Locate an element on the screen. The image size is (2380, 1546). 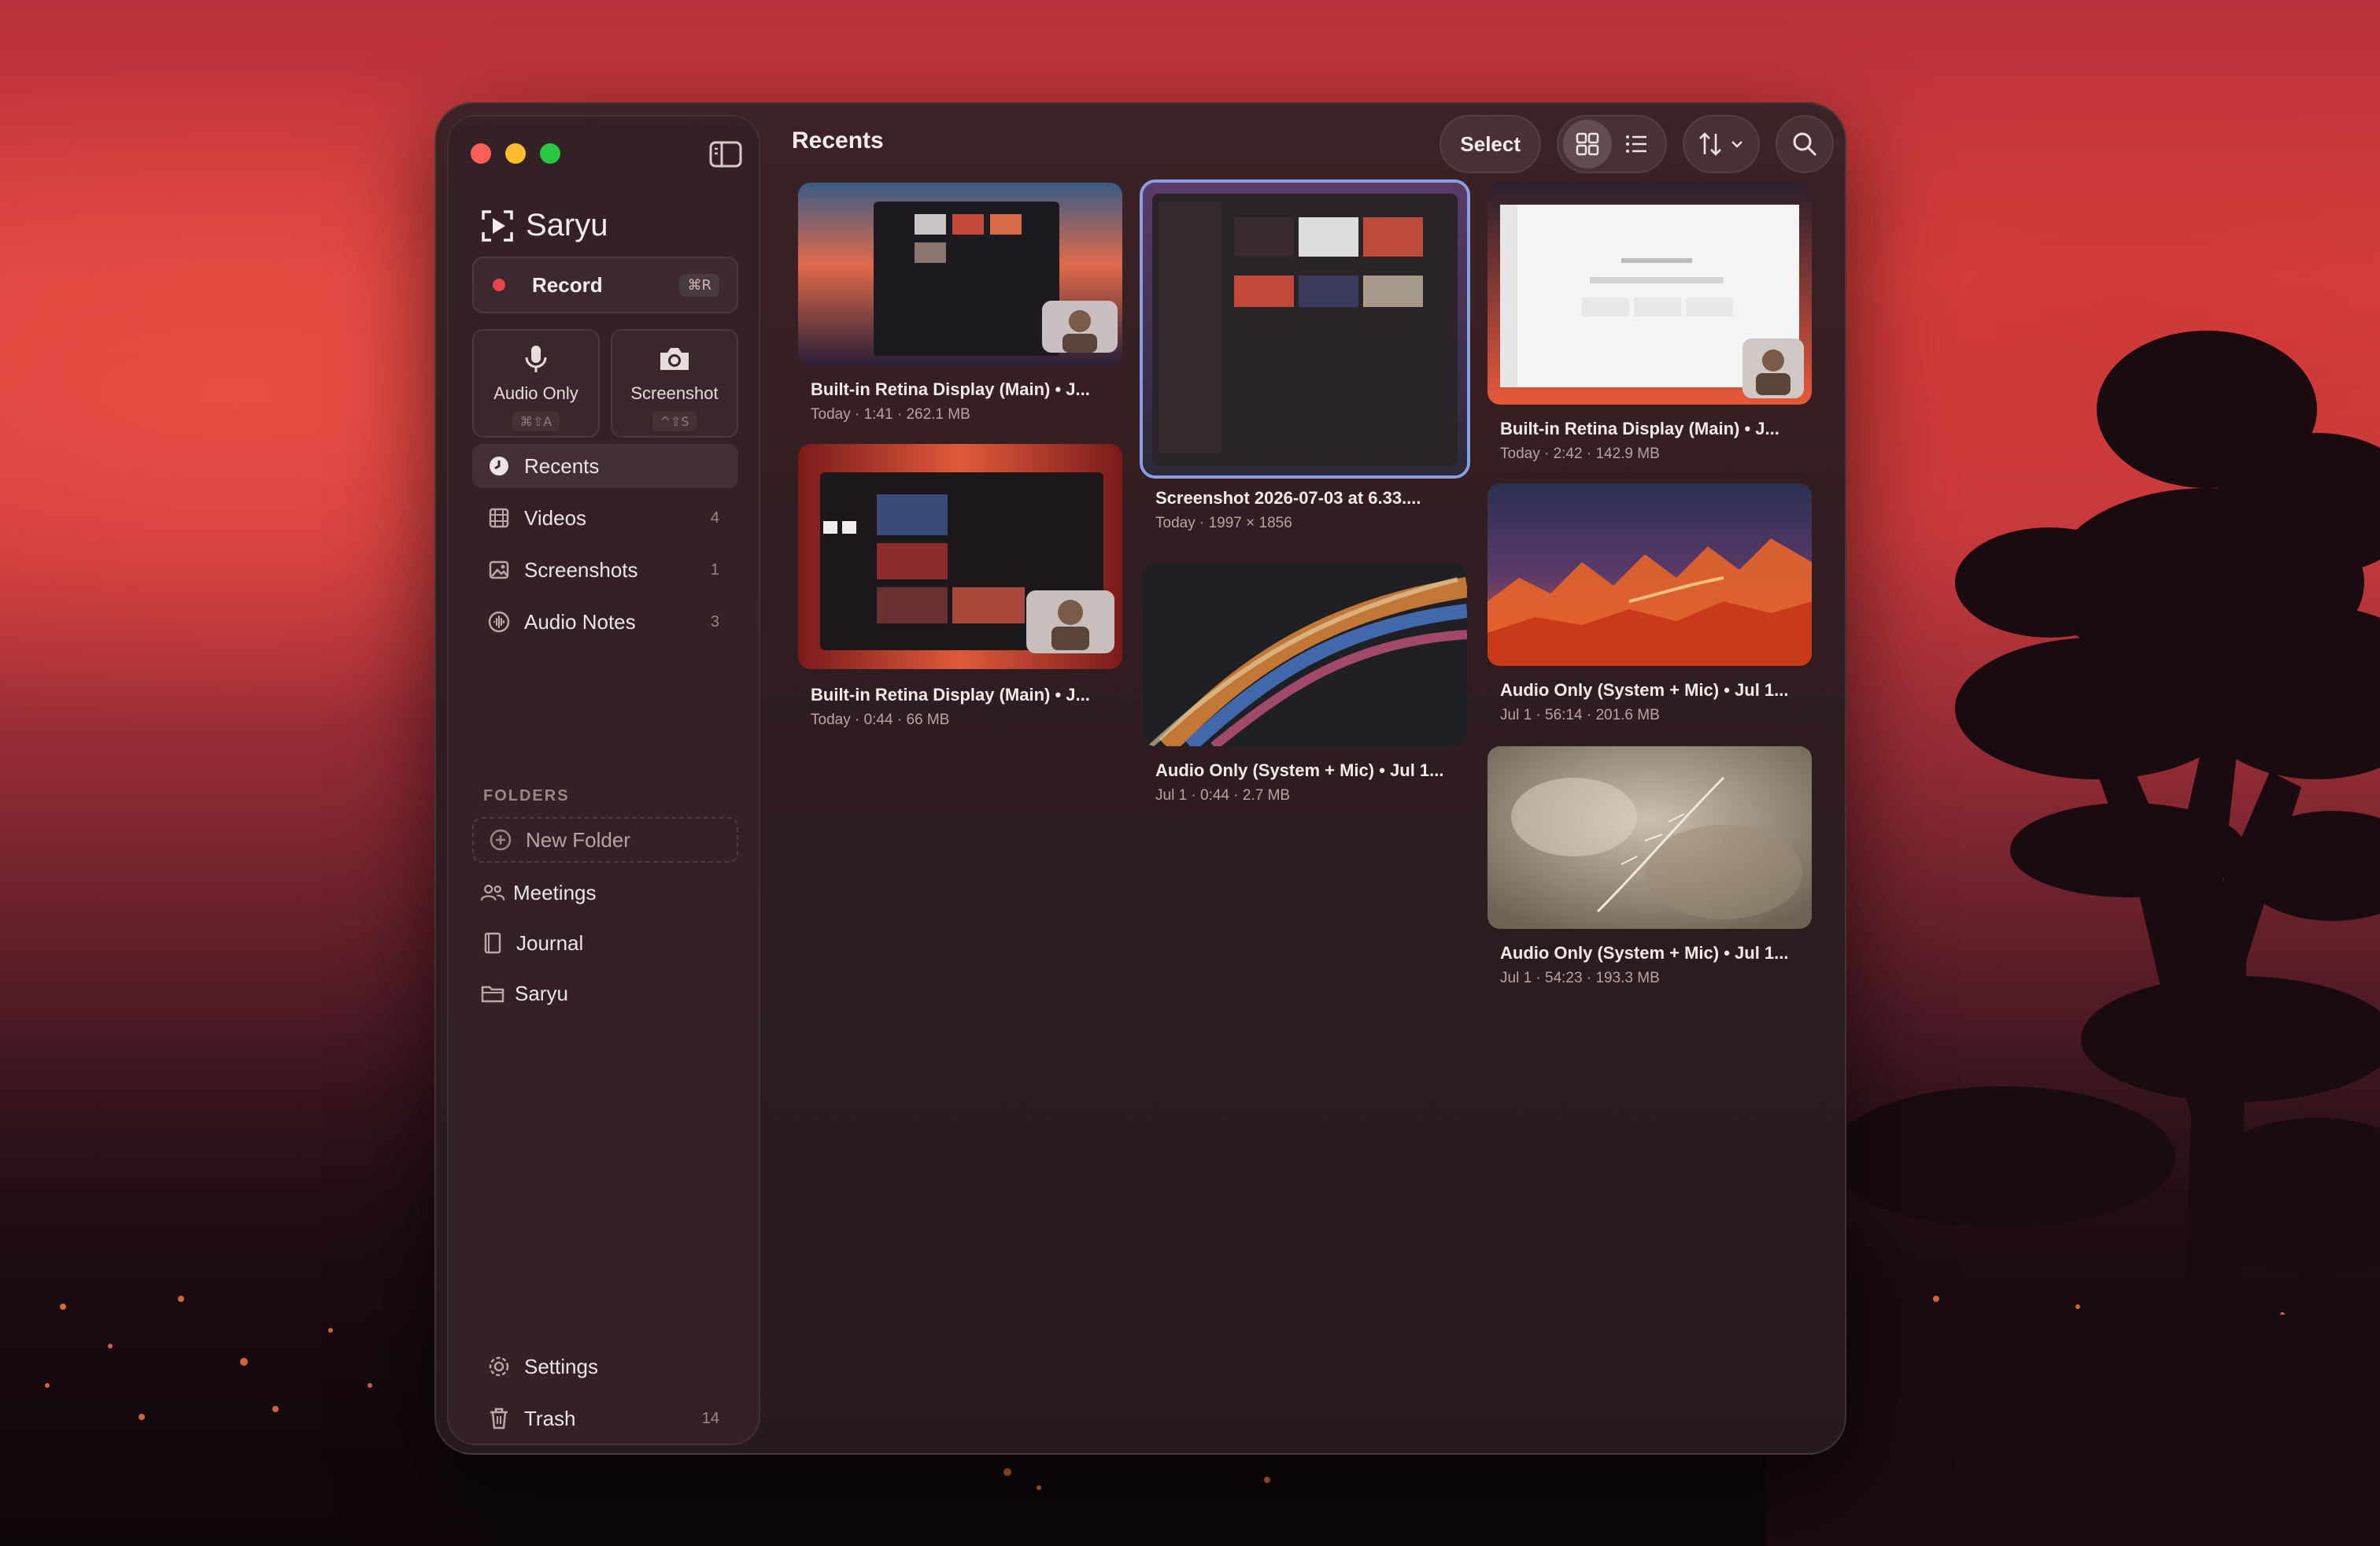
sidebar-item-label: Trash is located at coordinates (550, 1418).